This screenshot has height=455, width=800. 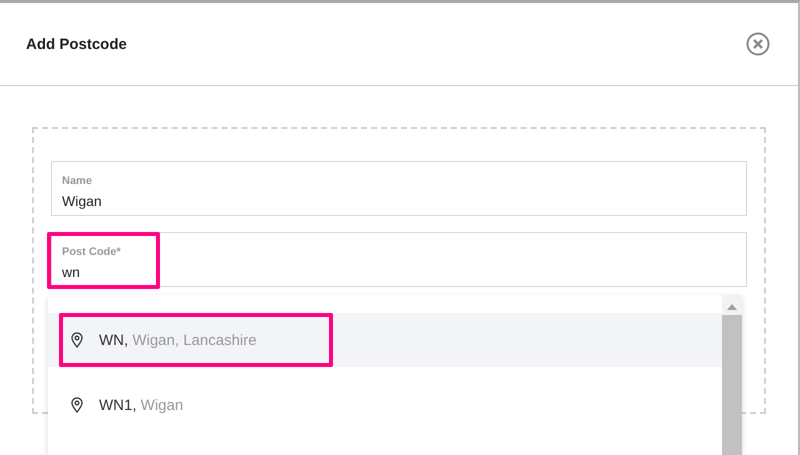 What do you see at coordinates (732, 375) in the screenshot?
I see `scrollbar` at bounding box center [732, 375].